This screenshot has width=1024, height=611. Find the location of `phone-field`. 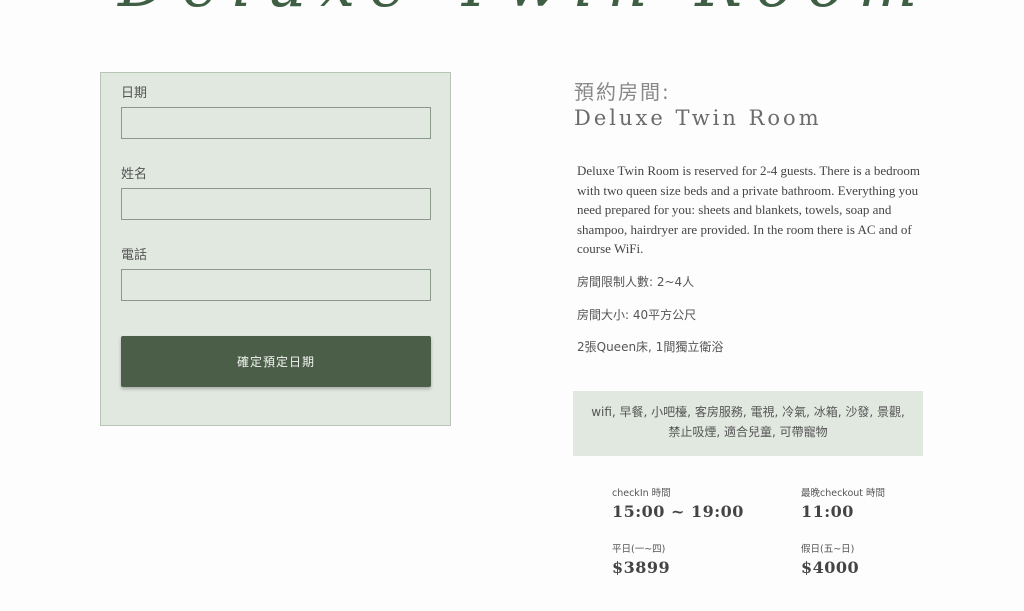

phone-field is located at coordinates (276, 285).